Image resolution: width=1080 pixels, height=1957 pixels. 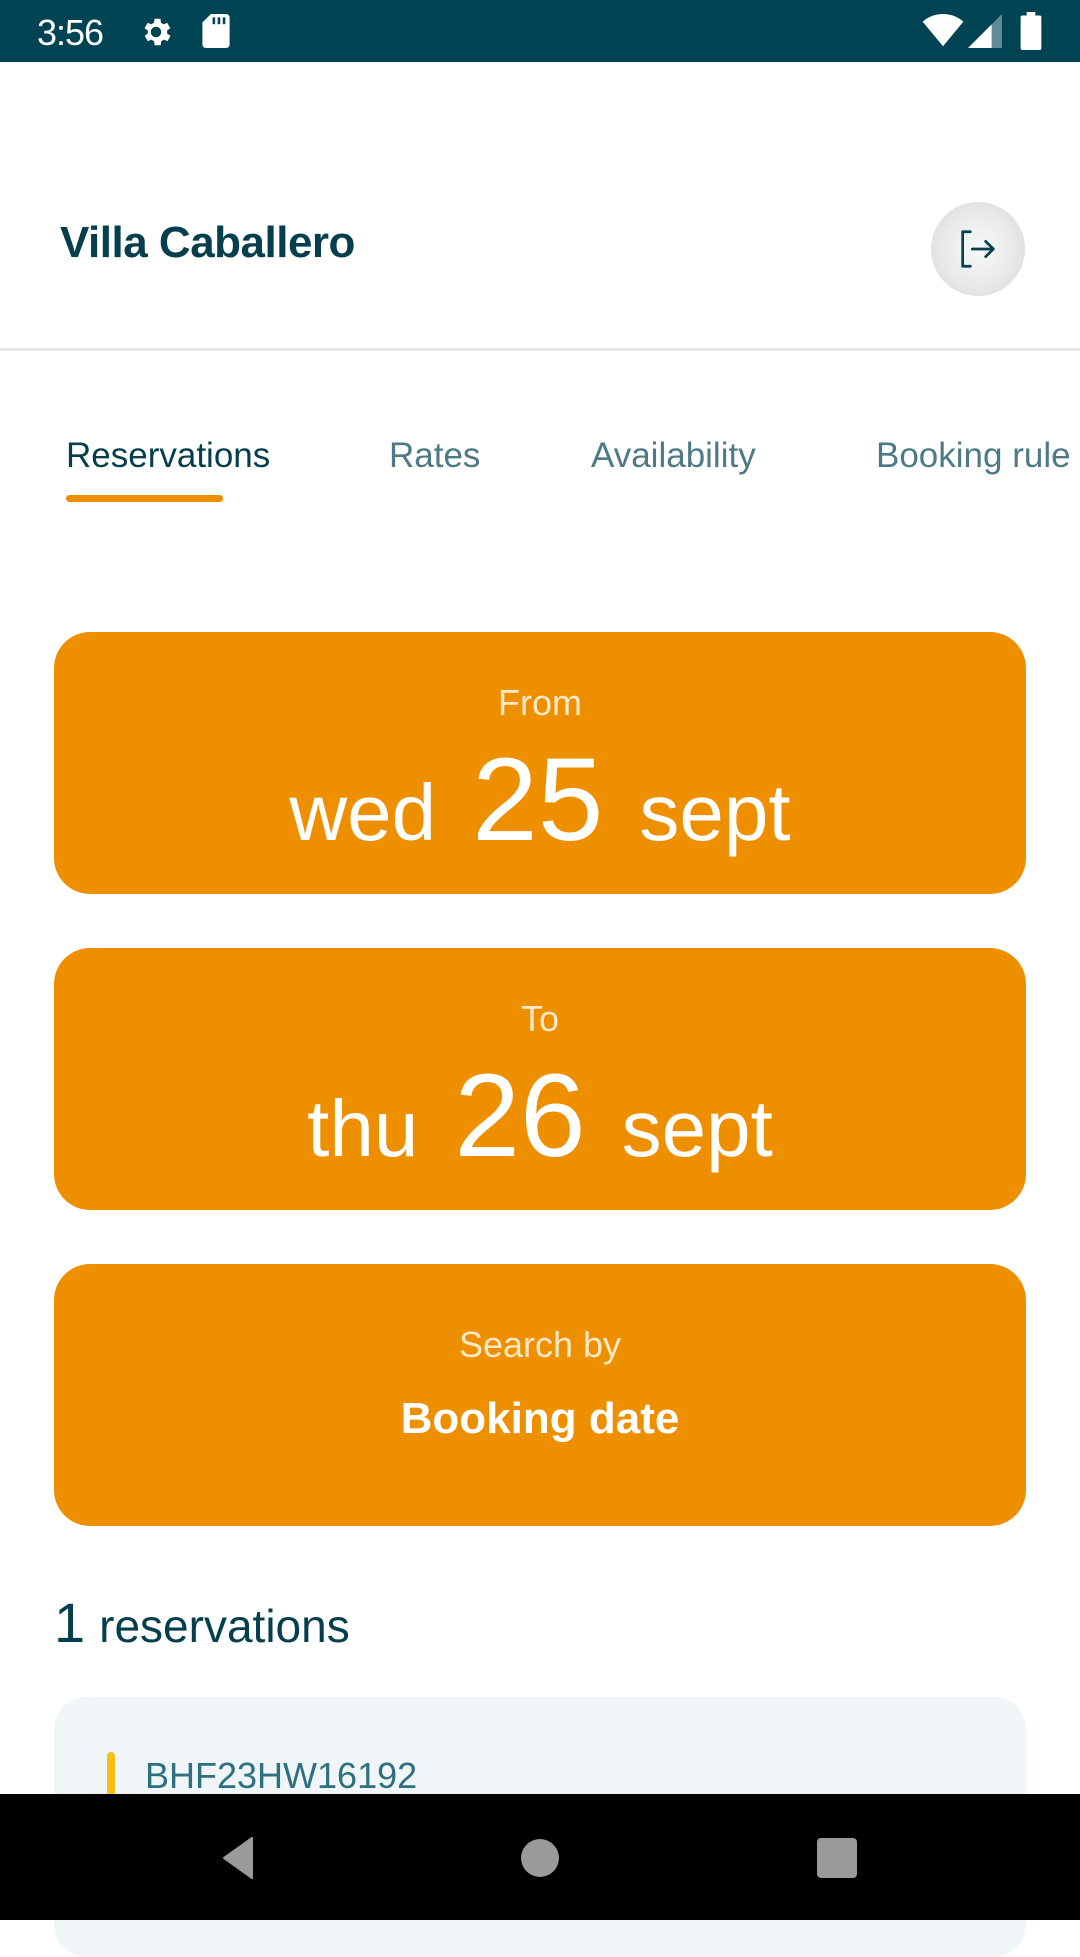 I want to click on to-date: thu 26 sept, so click(x=540, y=1116).